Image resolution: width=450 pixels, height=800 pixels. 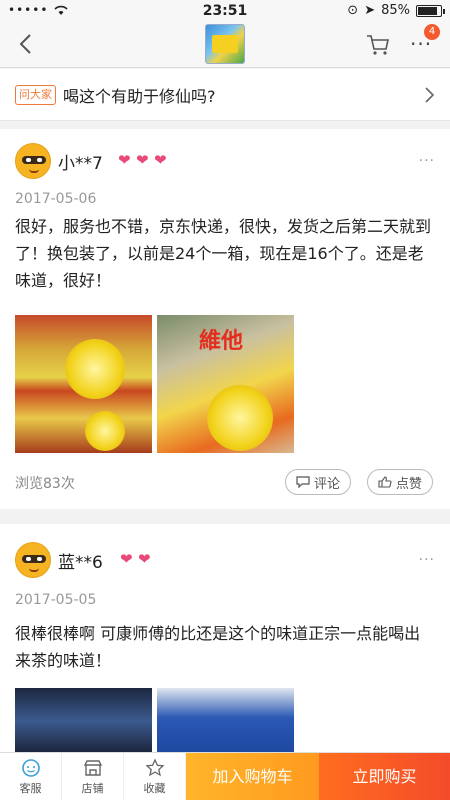 What do you see at coordinates (370, 10) in the screenshot?
I see `location-icon: ➤` at bounding box center [370, 10].